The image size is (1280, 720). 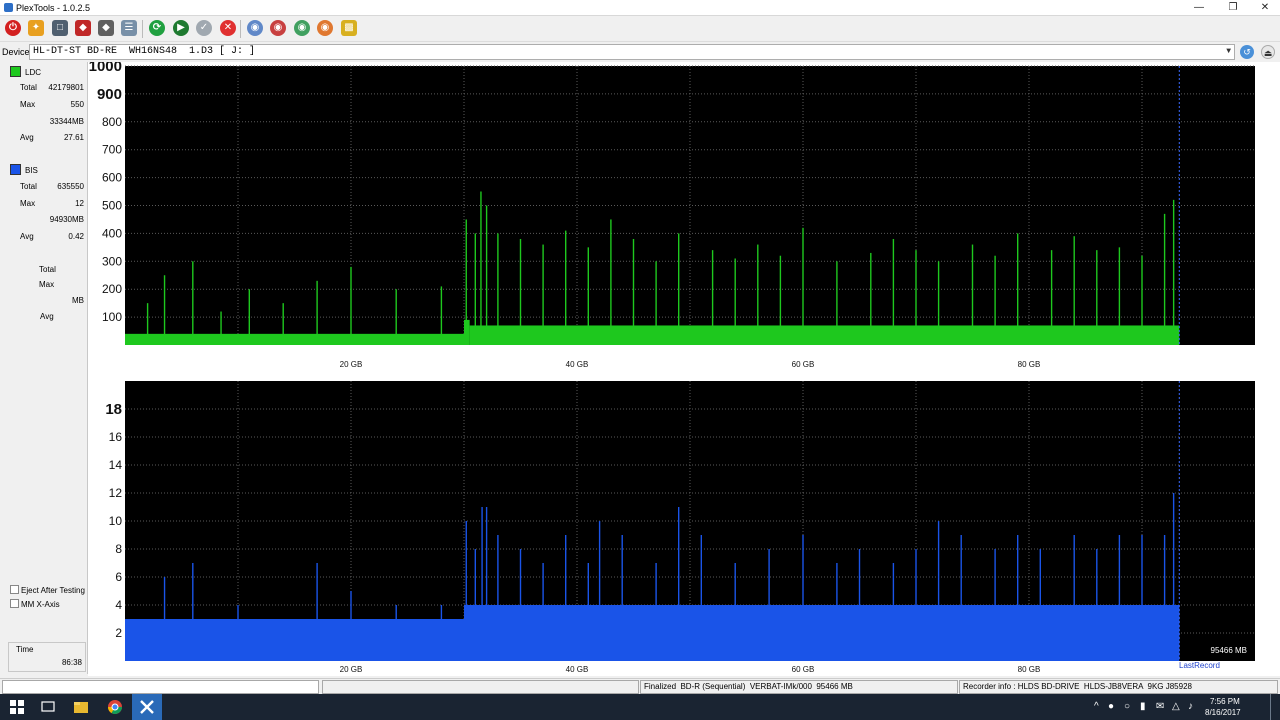 What do you see at coordinates (129, 28) in the screenshot?
I see `disc-stack-icon: ☰` at bounding box center [129, 28].